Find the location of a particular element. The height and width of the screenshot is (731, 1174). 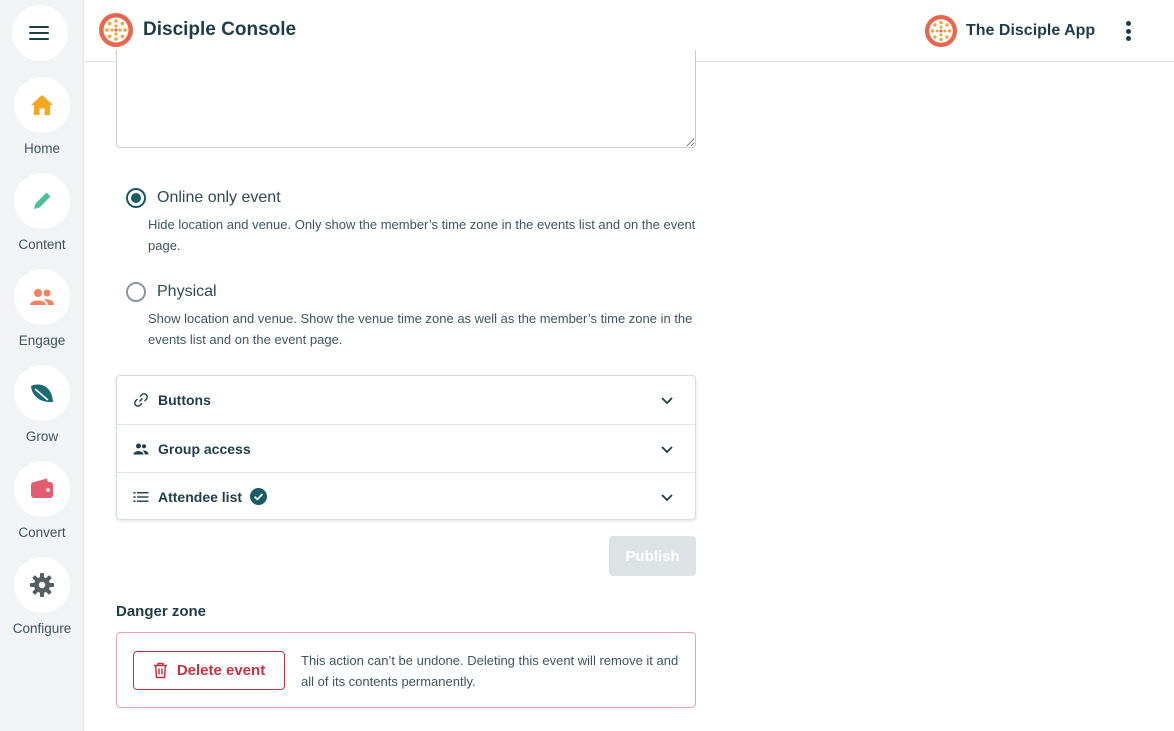

sidebar-item-label: Grow is located at coordinates (42, 436).